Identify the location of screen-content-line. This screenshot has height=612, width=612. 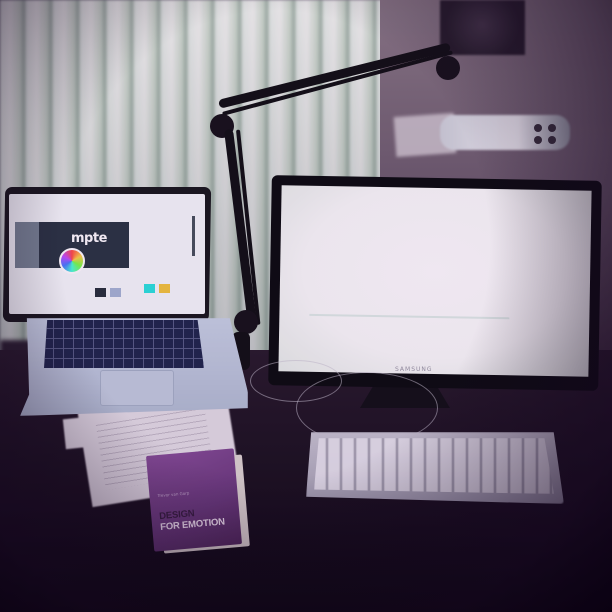
(409, 316).